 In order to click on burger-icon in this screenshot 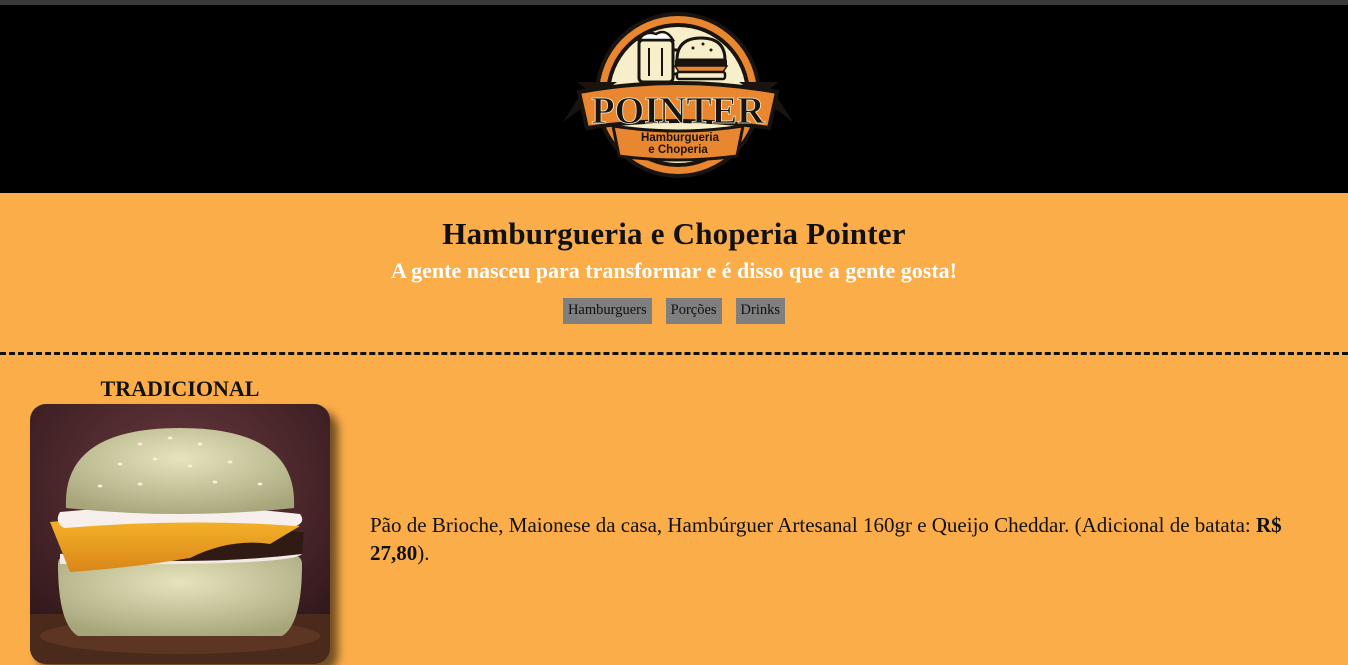, I will do `click(701, 58)`.